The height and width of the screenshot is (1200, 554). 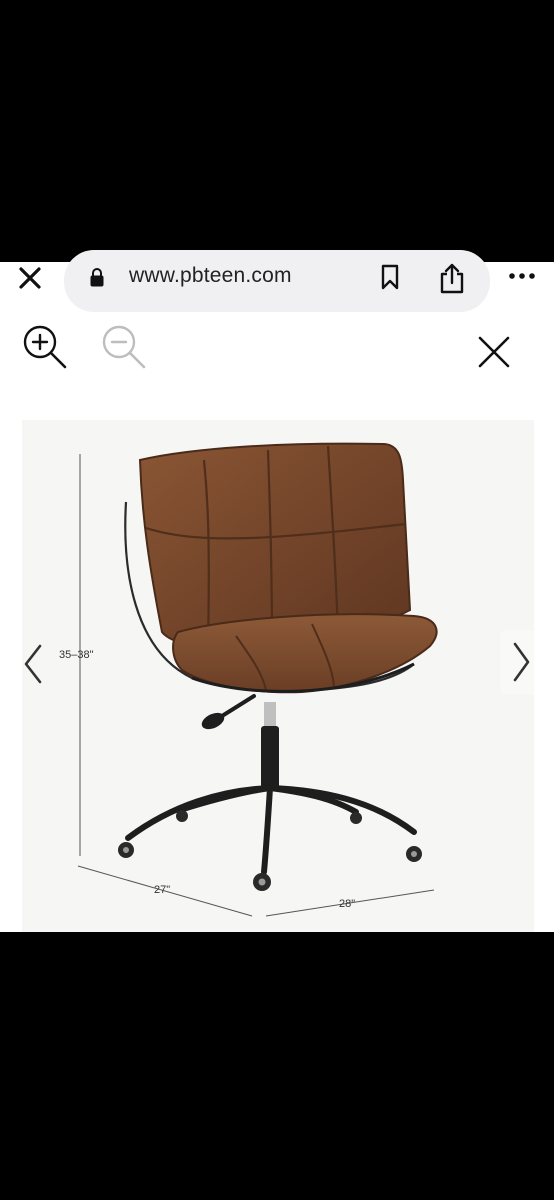 What do you see at coordinates (30, 278) in the screenshot?
I see `close-icon` at bounding box center [30, 278].